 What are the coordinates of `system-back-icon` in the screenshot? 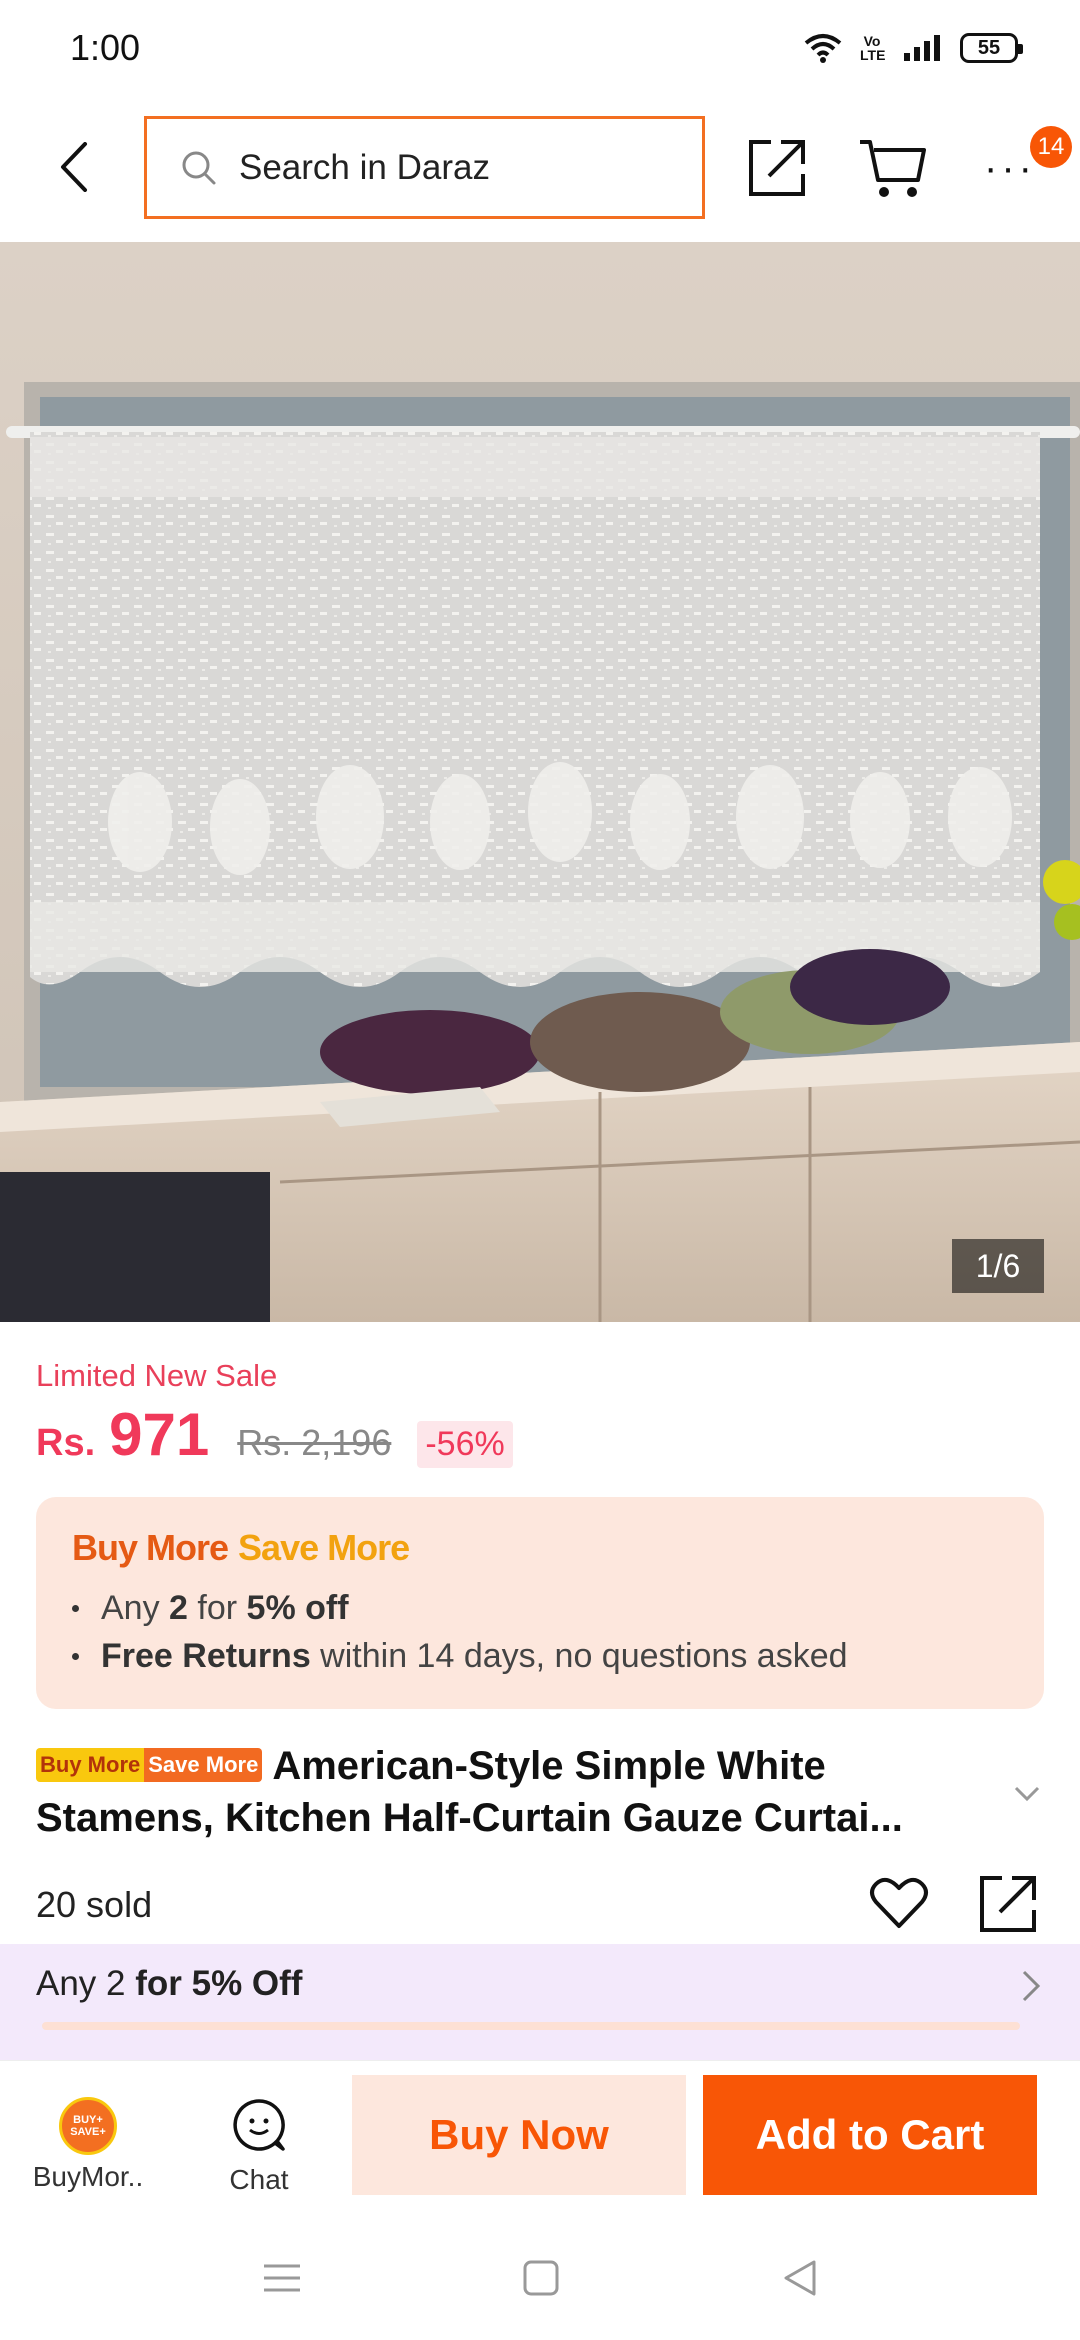 It's located at (800, 2278).